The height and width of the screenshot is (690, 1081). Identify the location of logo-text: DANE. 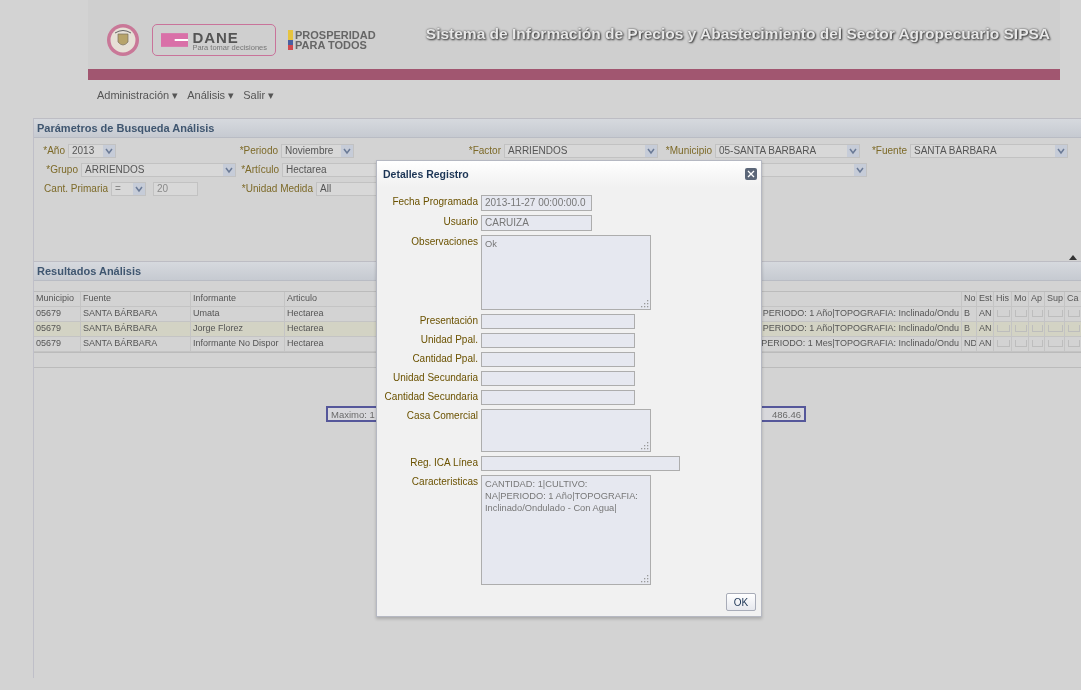
(215, 37).